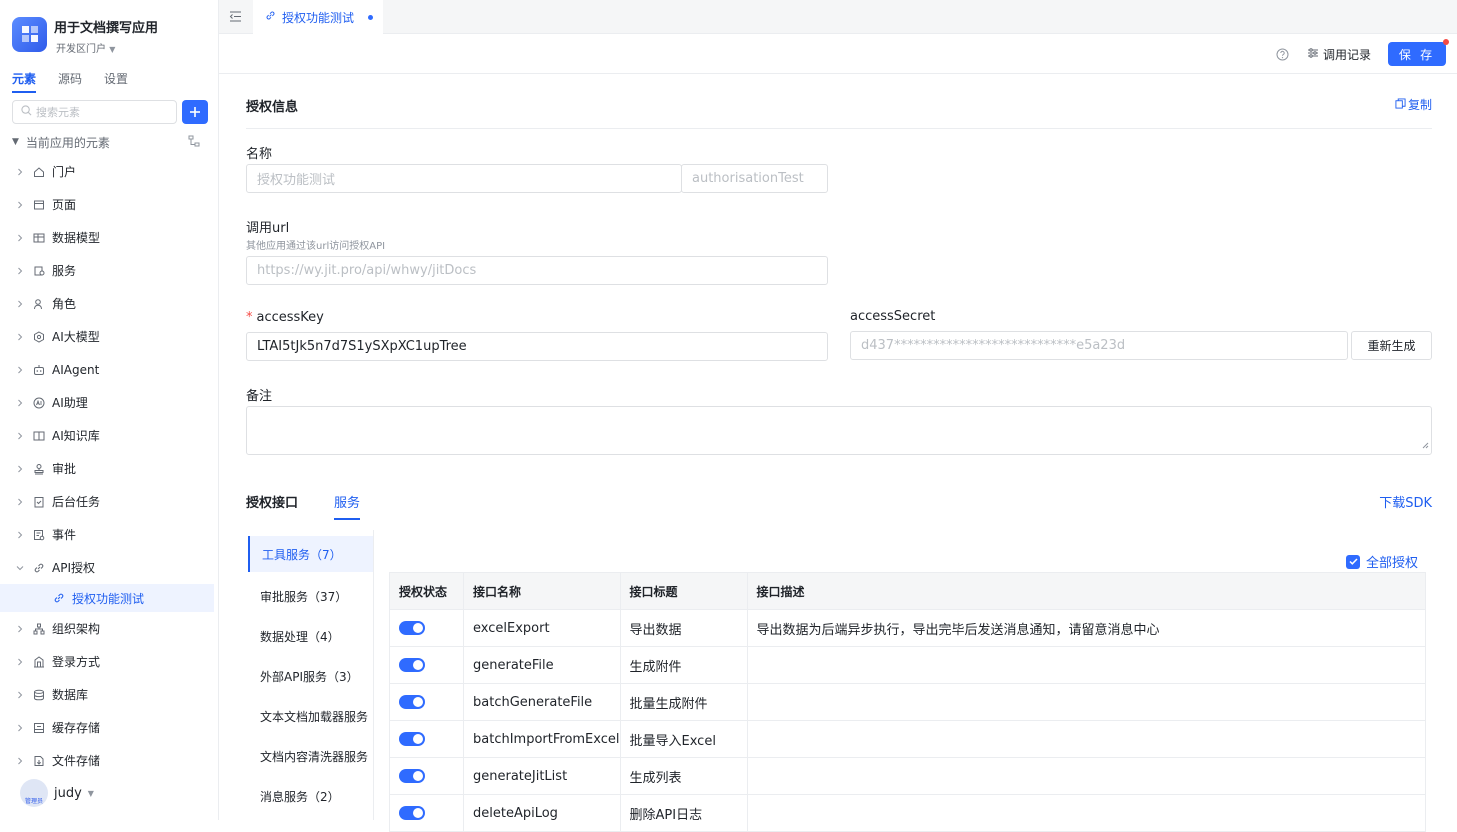 This screenshot has width=1457, height=832. What do you see at coordinates (109, 270) in the screenshot?
I see `sidebar-item-service: 服务` at bounding box center [109, 270].